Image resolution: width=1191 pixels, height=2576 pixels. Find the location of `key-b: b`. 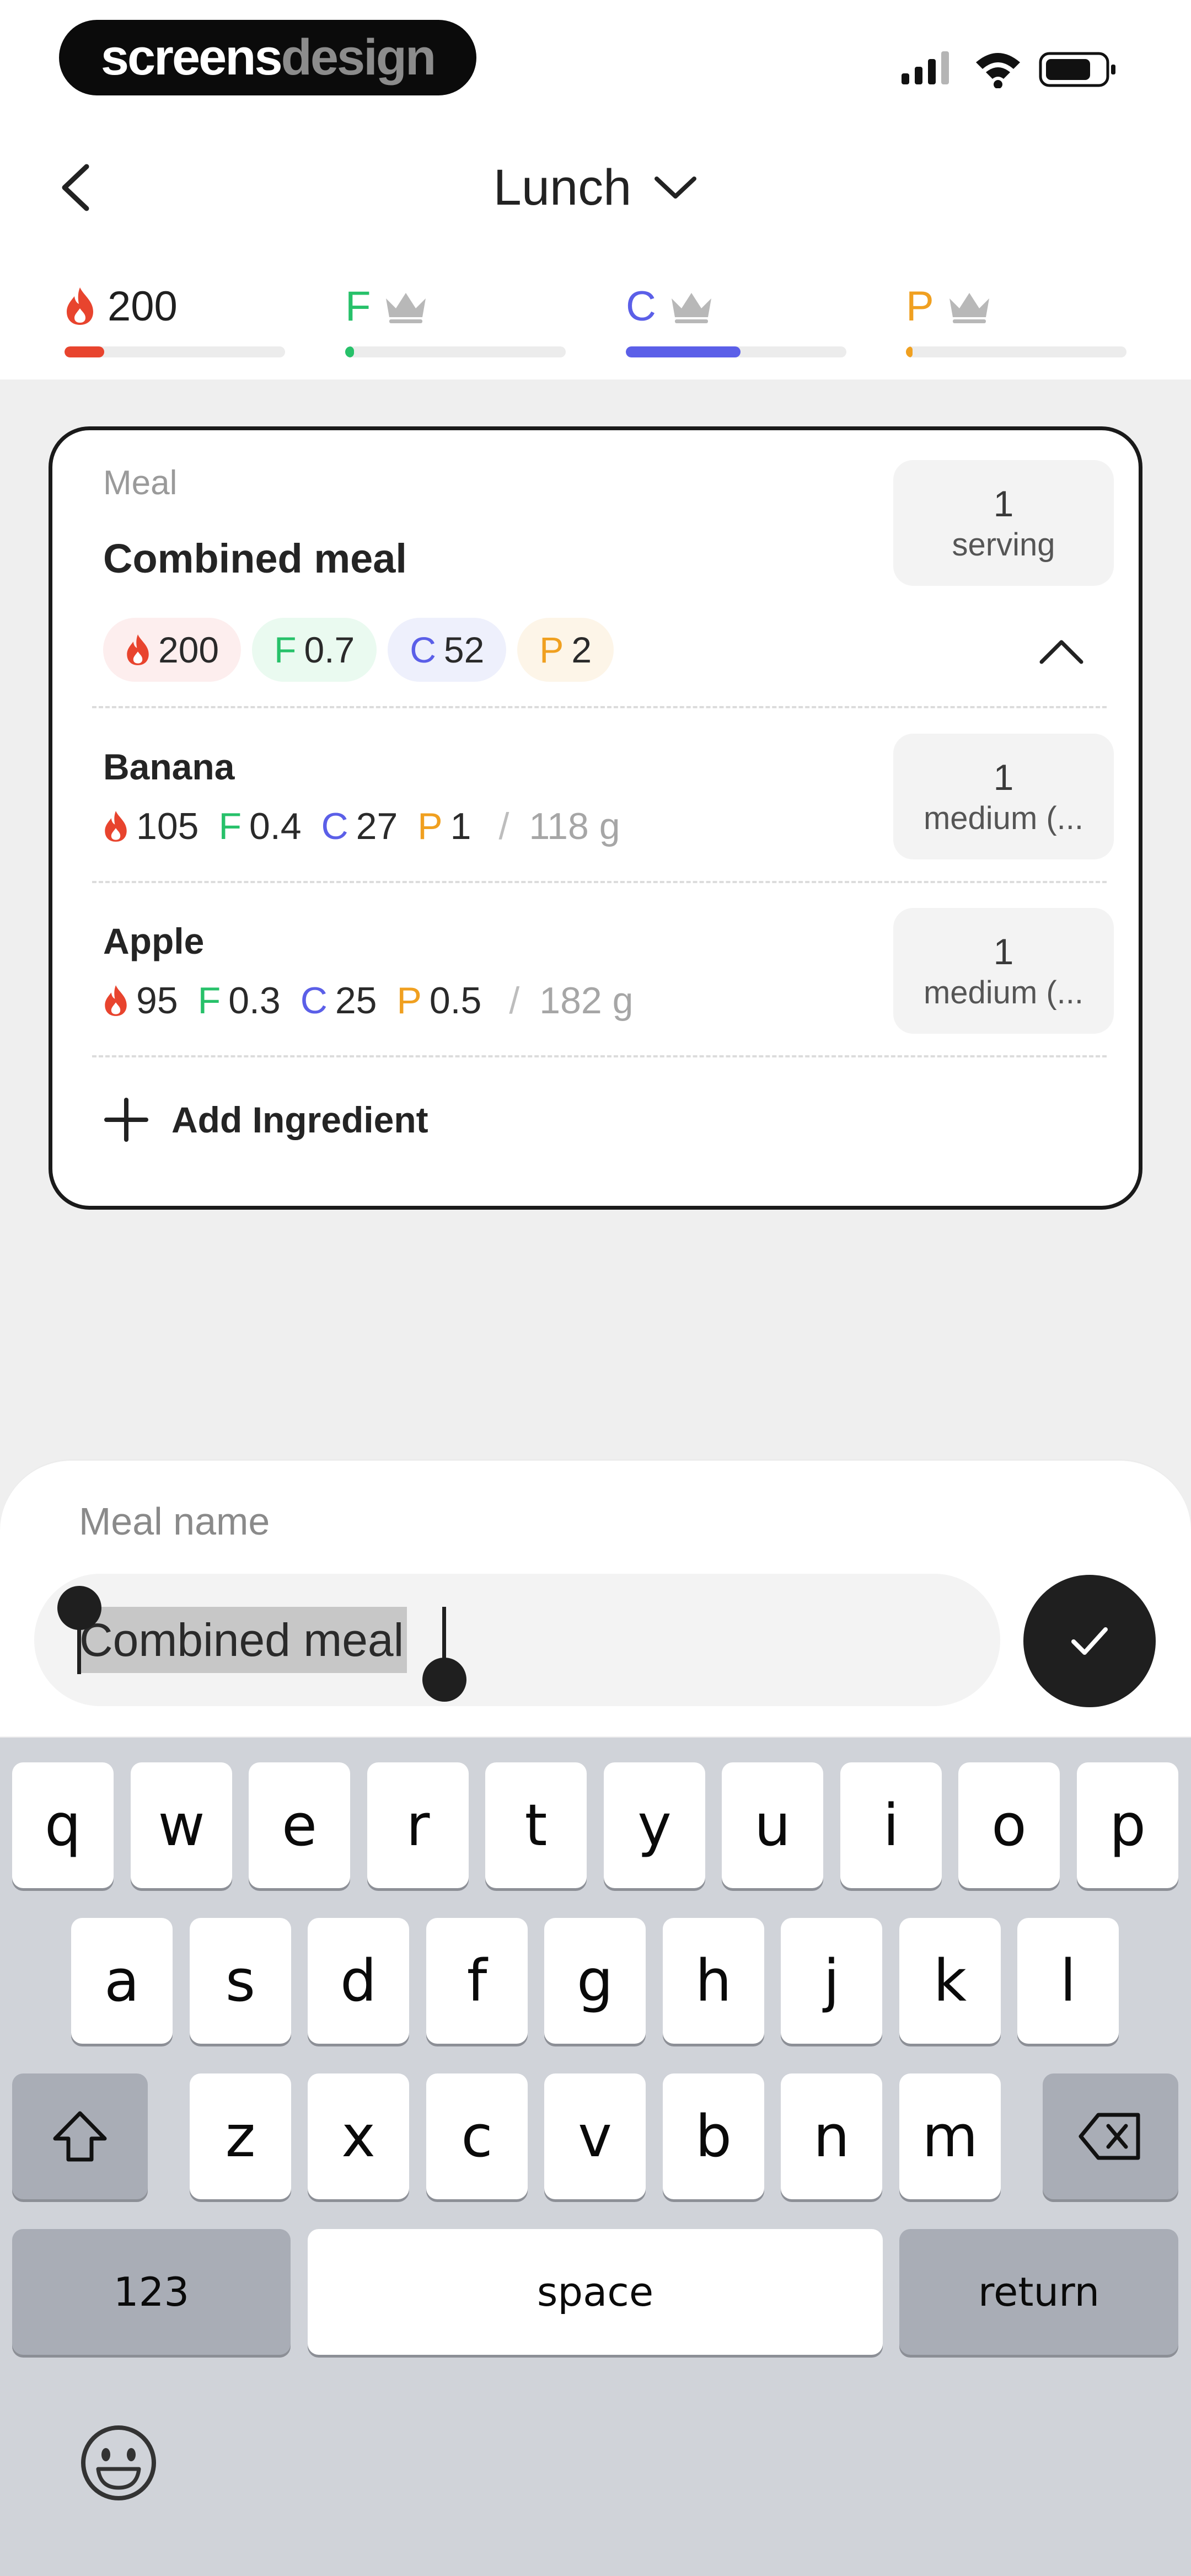

key-b: b is located at coordinates (713, 2136).